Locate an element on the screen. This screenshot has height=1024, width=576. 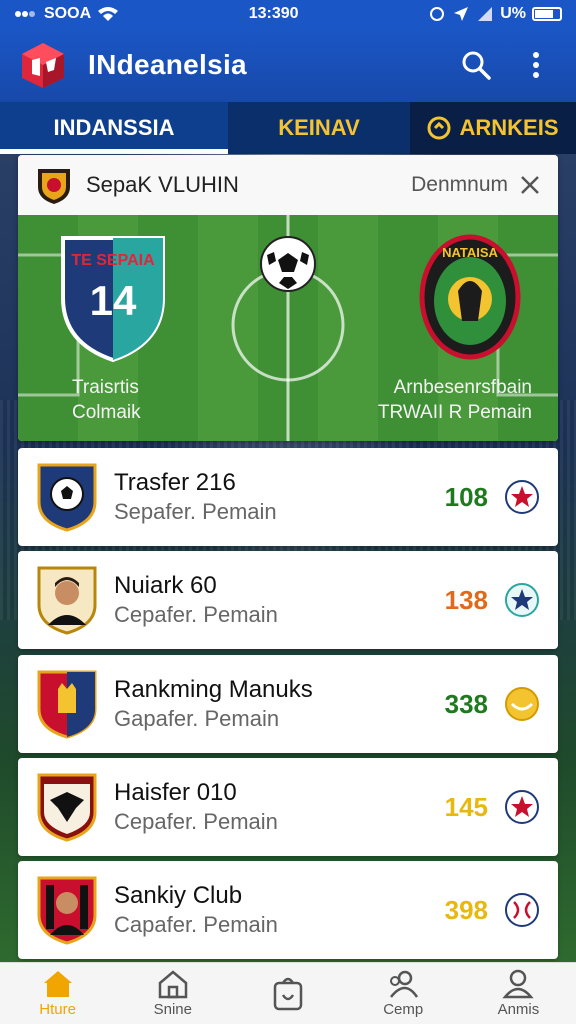
item-title: Nuiark 60 is located at coordinates (165, 585).